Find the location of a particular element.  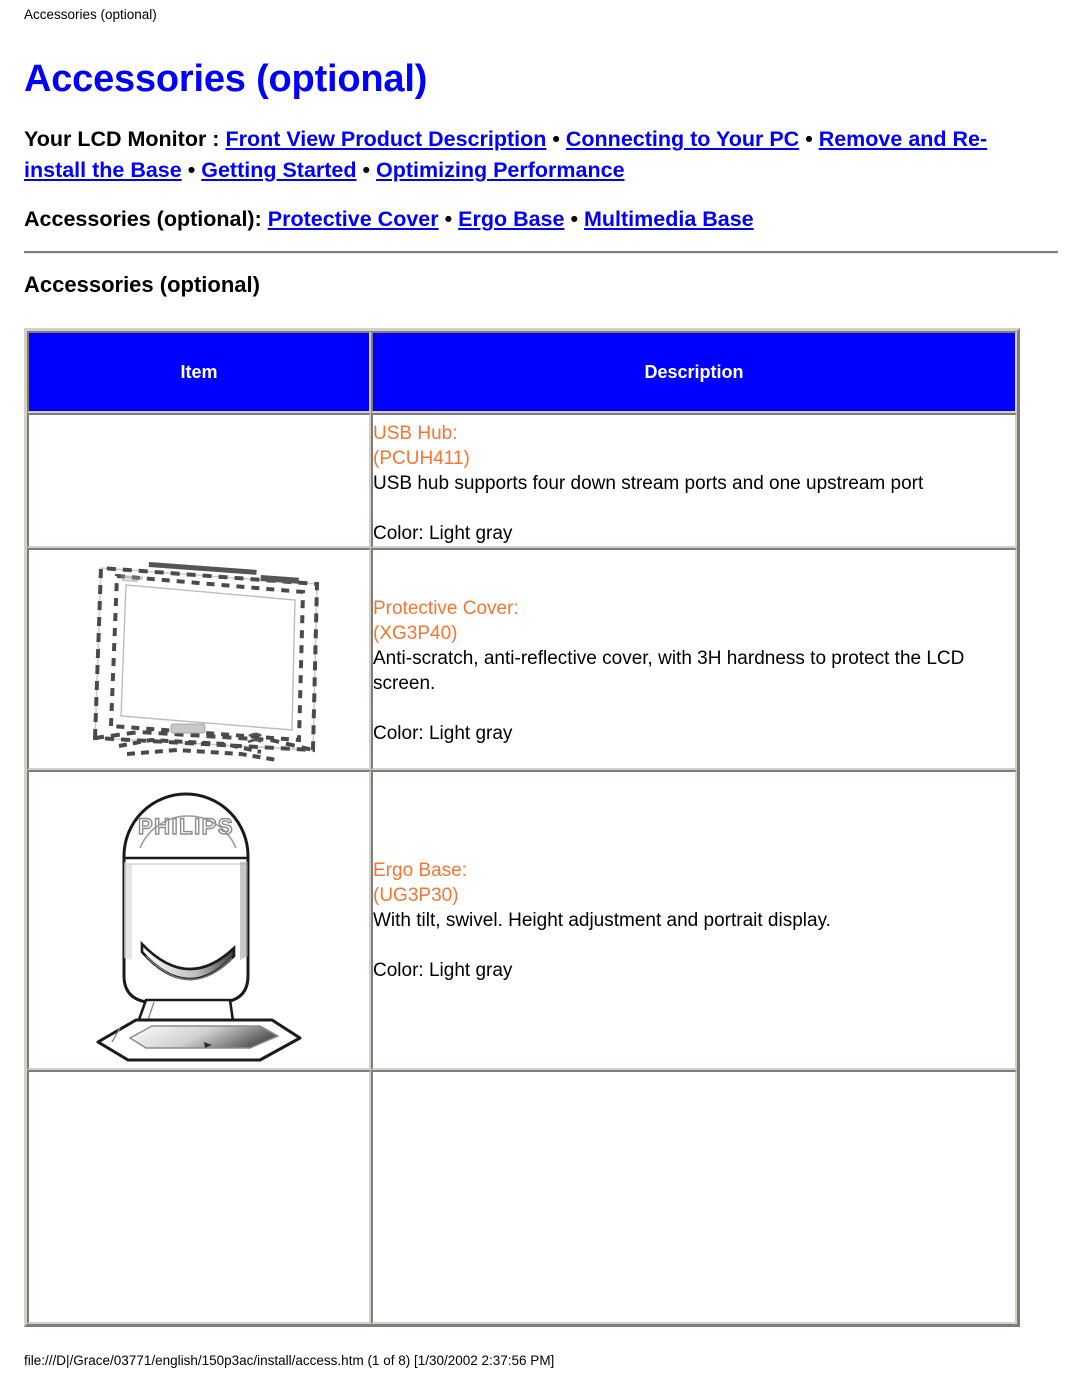

lcd-monitor-dashed-outline-icon is located at coordinates (206, 662).